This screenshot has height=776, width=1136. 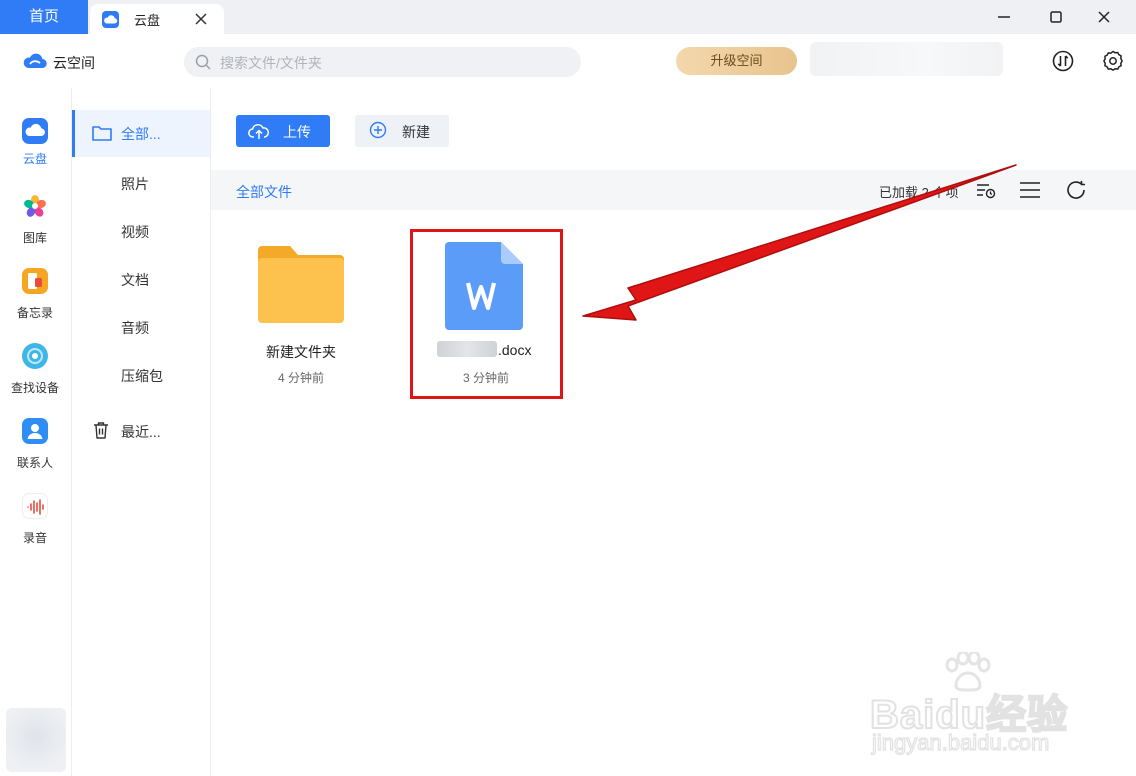 What do you see at coordinates (147, 20) in the screenshot?
I see `tab-label: 云盘` at bounding box center [147, 20].